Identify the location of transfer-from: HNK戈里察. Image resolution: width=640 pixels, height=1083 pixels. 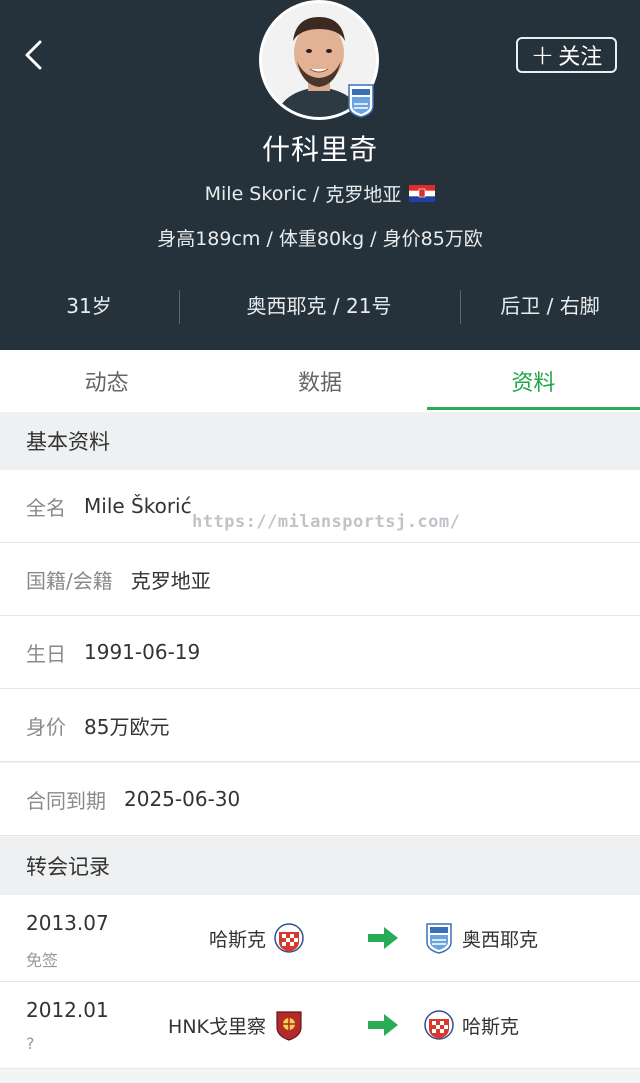
(236, 1025).